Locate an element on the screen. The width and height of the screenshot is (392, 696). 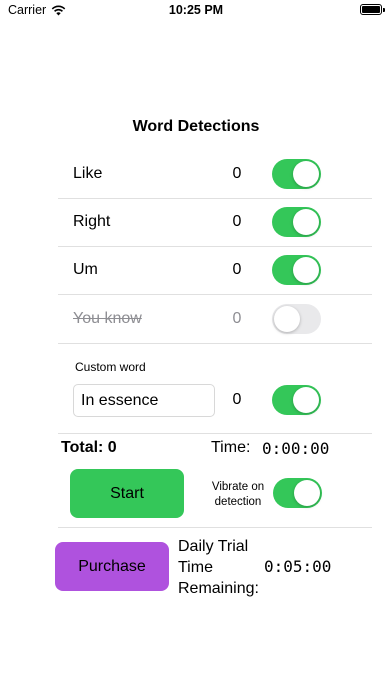
word-row-you-know: You know 0 is located at coordinates (215, 319).